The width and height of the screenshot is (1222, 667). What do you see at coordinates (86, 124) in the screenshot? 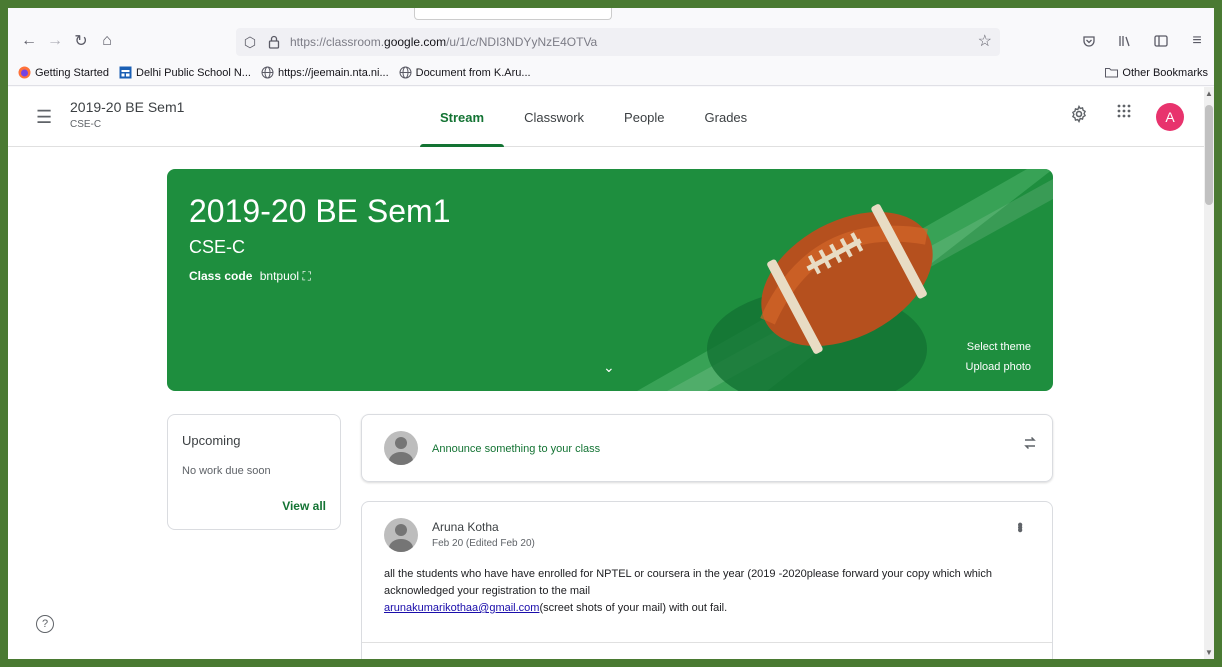
I see `class-section: CSE-C` at bounding box center [86, 124].